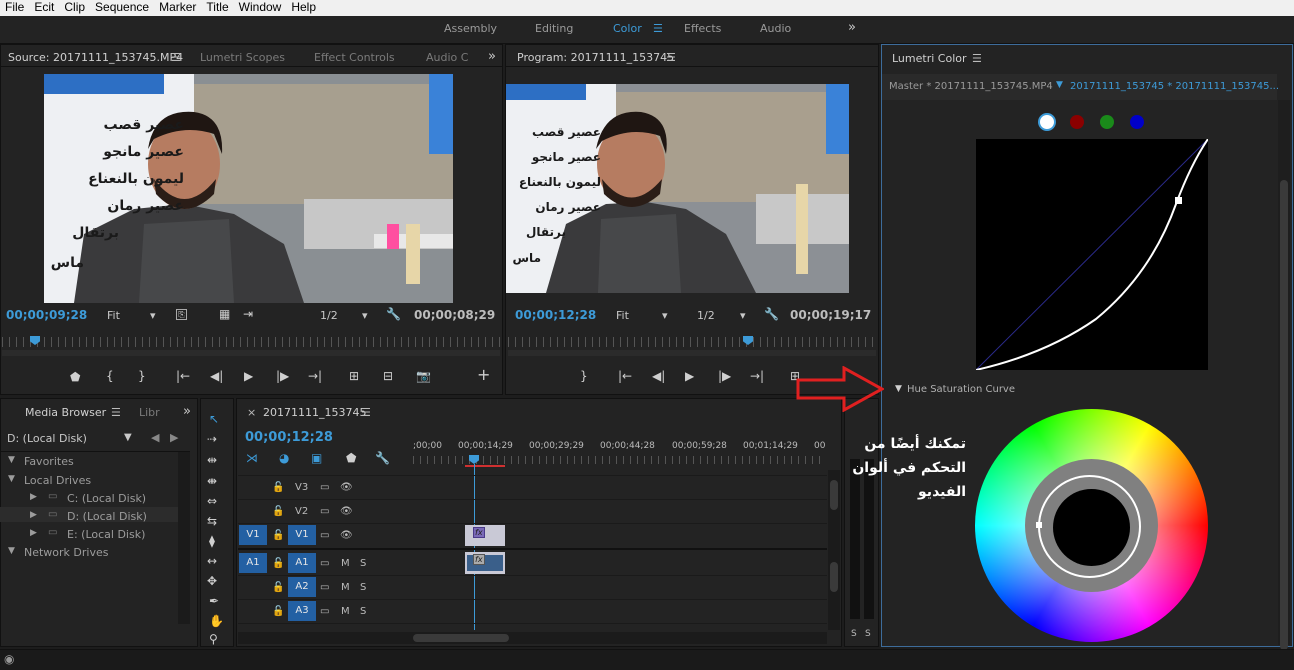  Describe the element at coordinates (692, 342) in the screenshot. I see `program-time-ruler` at that location.